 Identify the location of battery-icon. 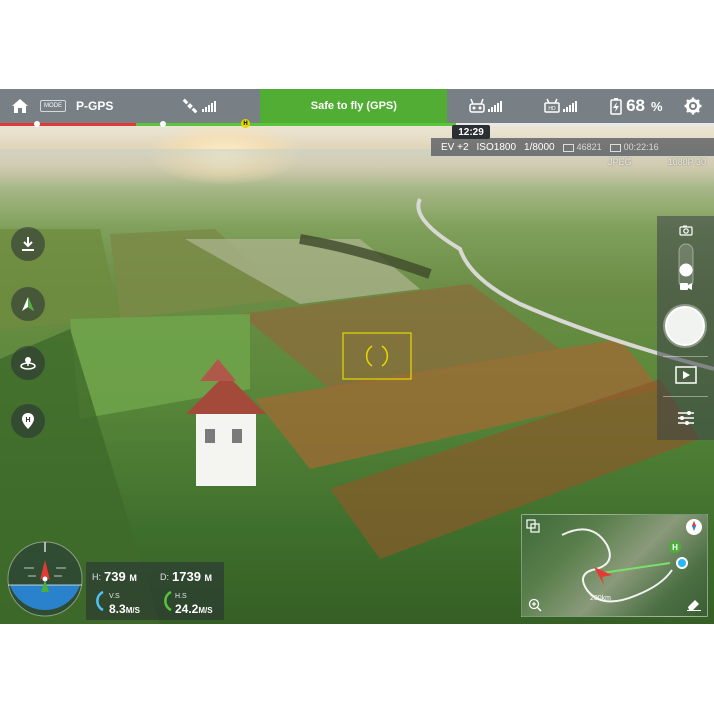
(616, 106).